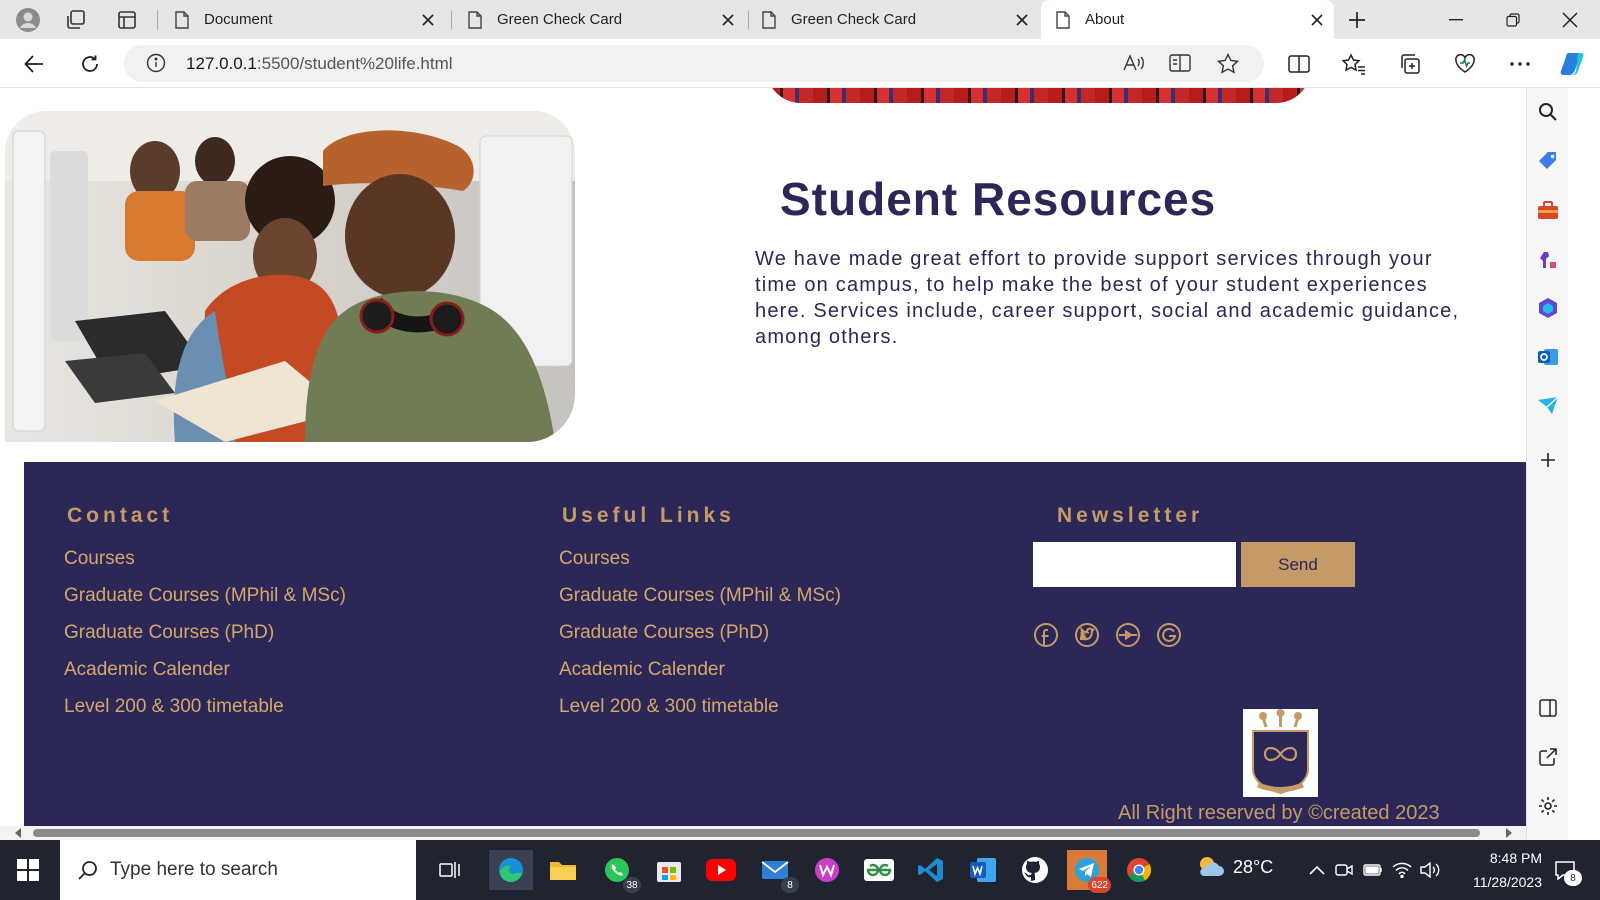  I want to click on chrome-icon, so click(1139, 870).